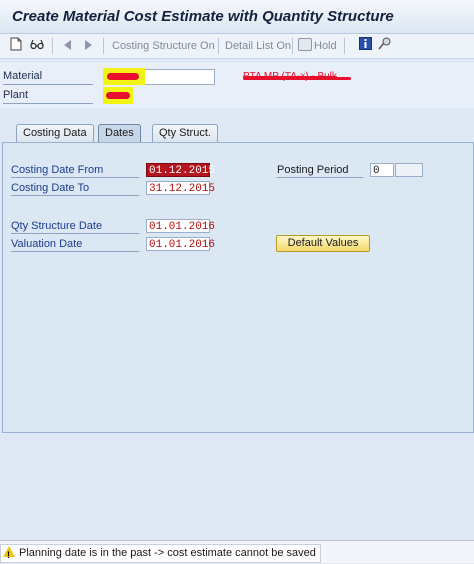 This screenshot has height=564, width=474. Describe the element at coordinates (48, 96) in the screenshot. I see `plant-label: Plant` at that location.